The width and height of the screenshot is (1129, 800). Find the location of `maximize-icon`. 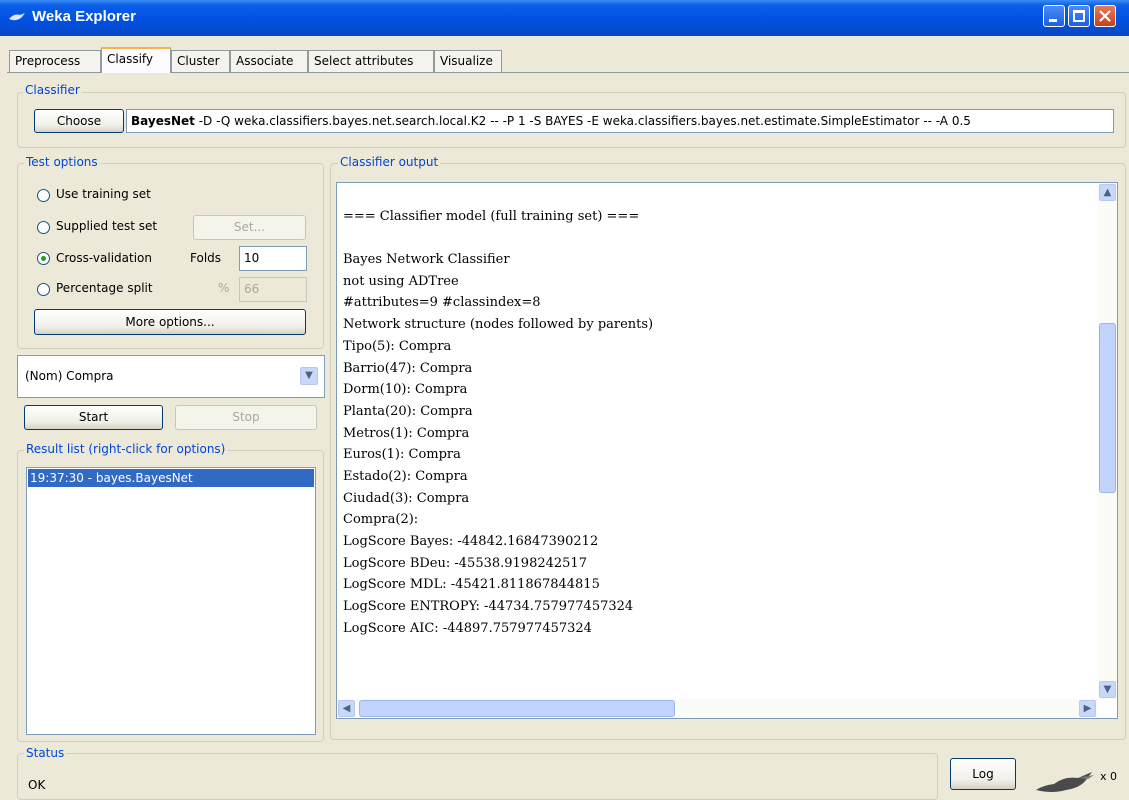

maximize-icon is located at coordinates (1079, 16).